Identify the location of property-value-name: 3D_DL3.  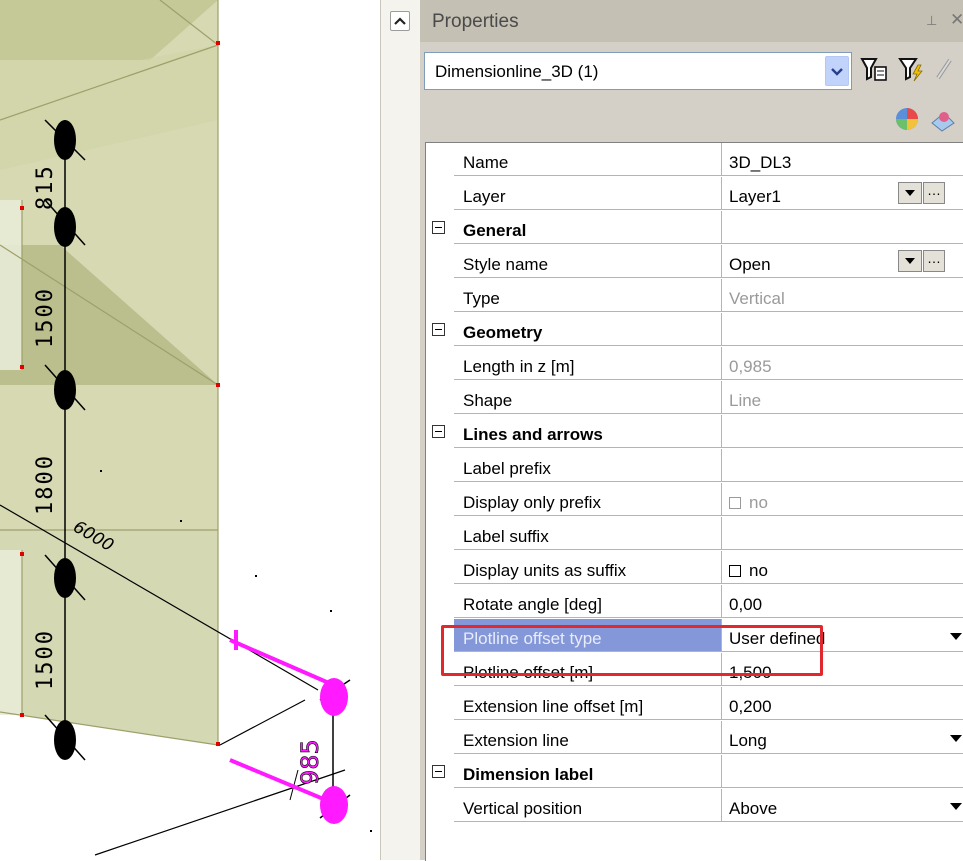
(842, 159).